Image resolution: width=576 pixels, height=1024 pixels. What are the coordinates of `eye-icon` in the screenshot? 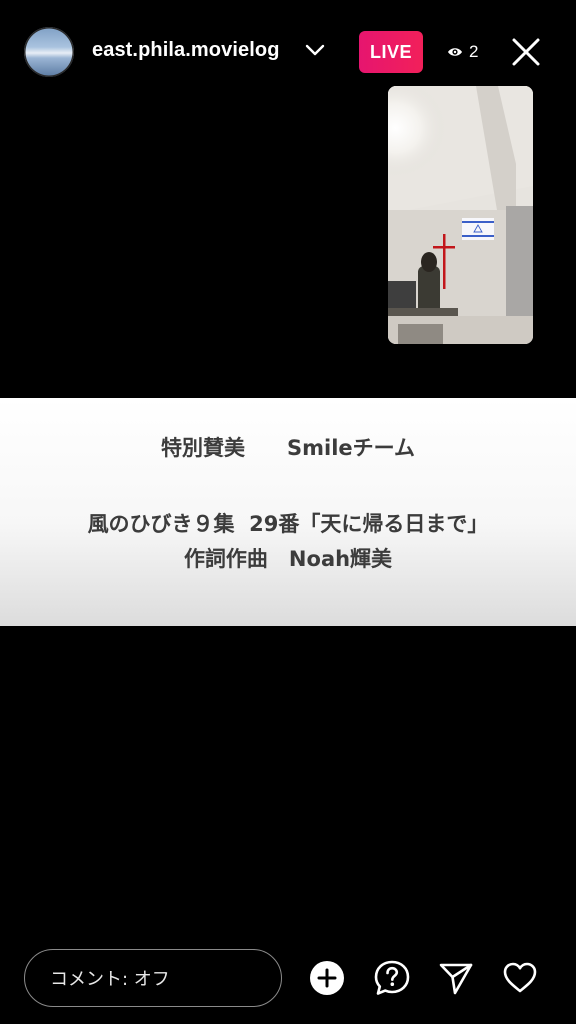 It's located at (455, 52).